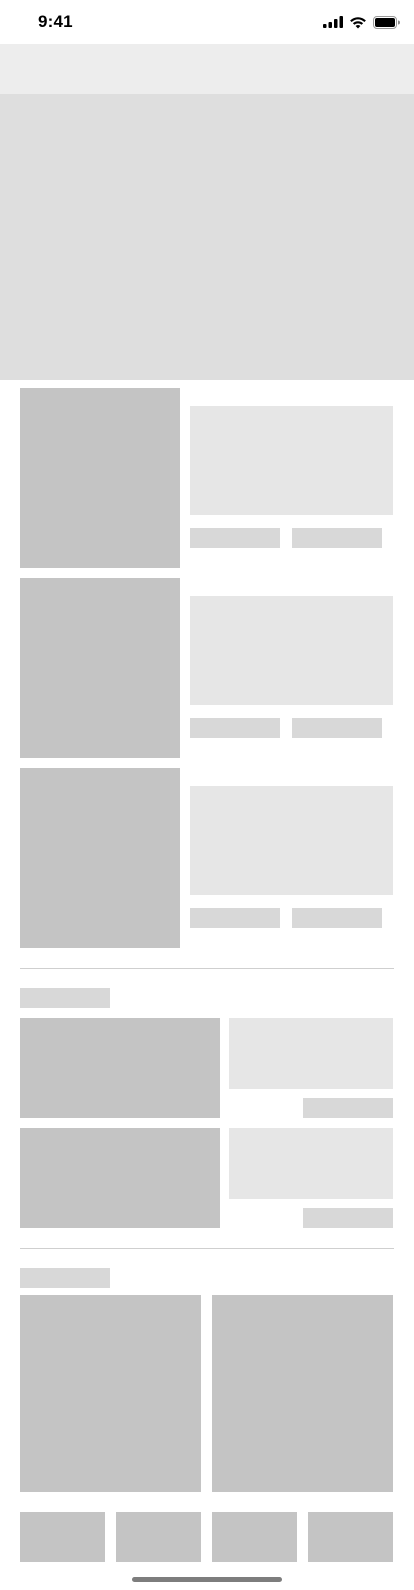 This screenshot has width=414, height=1590. What do you see at coordinates (207, 69) in the screenshot?
I see `nav-bar-placeholder` at bounding box center [207, 69].